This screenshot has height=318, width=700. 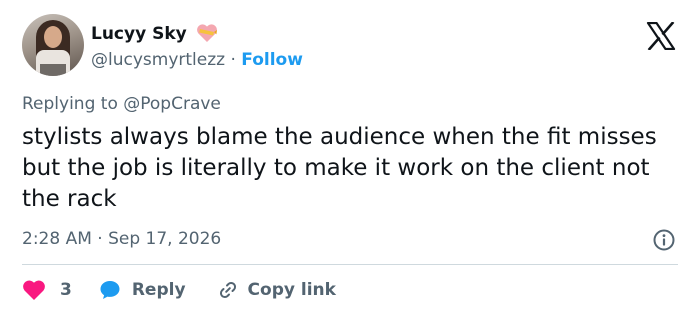 I want to click on copy-link-label: Copy link, so click(x=291, y=290).